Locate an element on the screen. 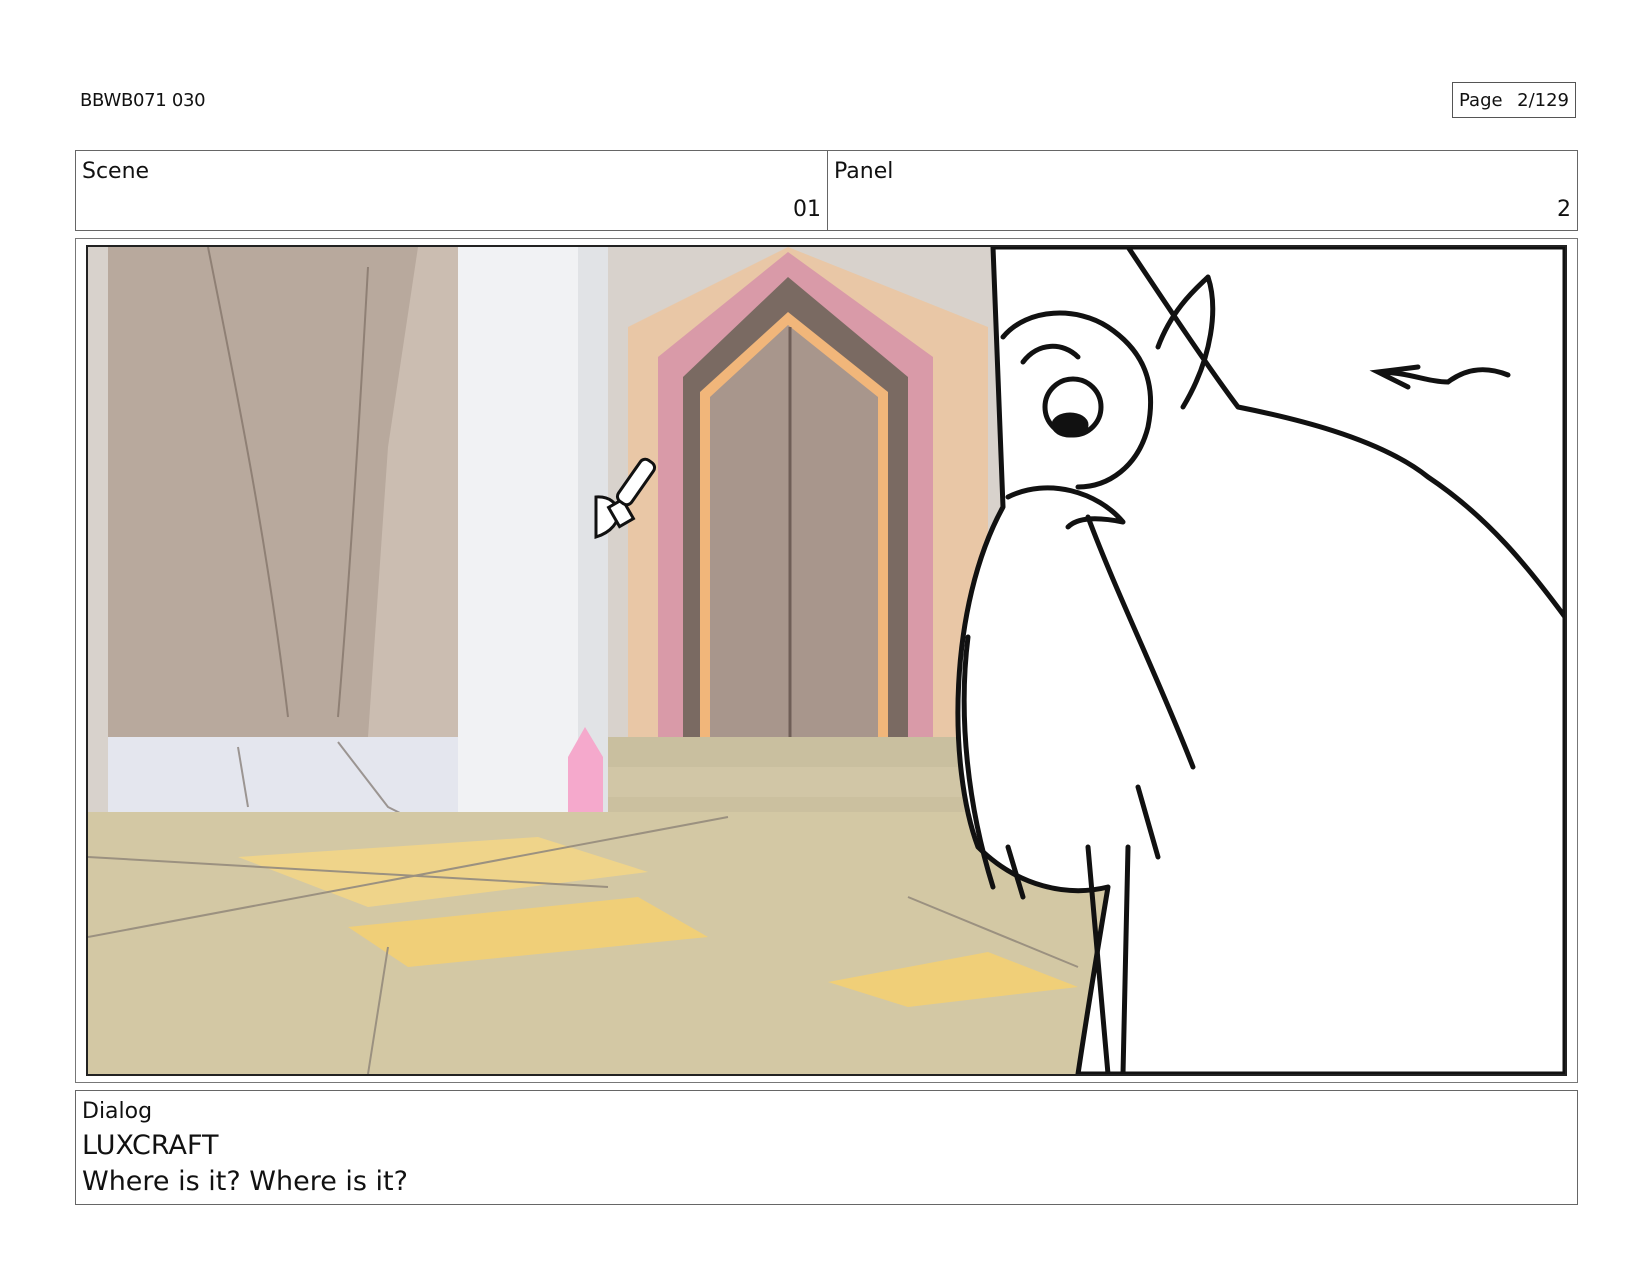  left-wall-base is located at coordinates (283, 779).